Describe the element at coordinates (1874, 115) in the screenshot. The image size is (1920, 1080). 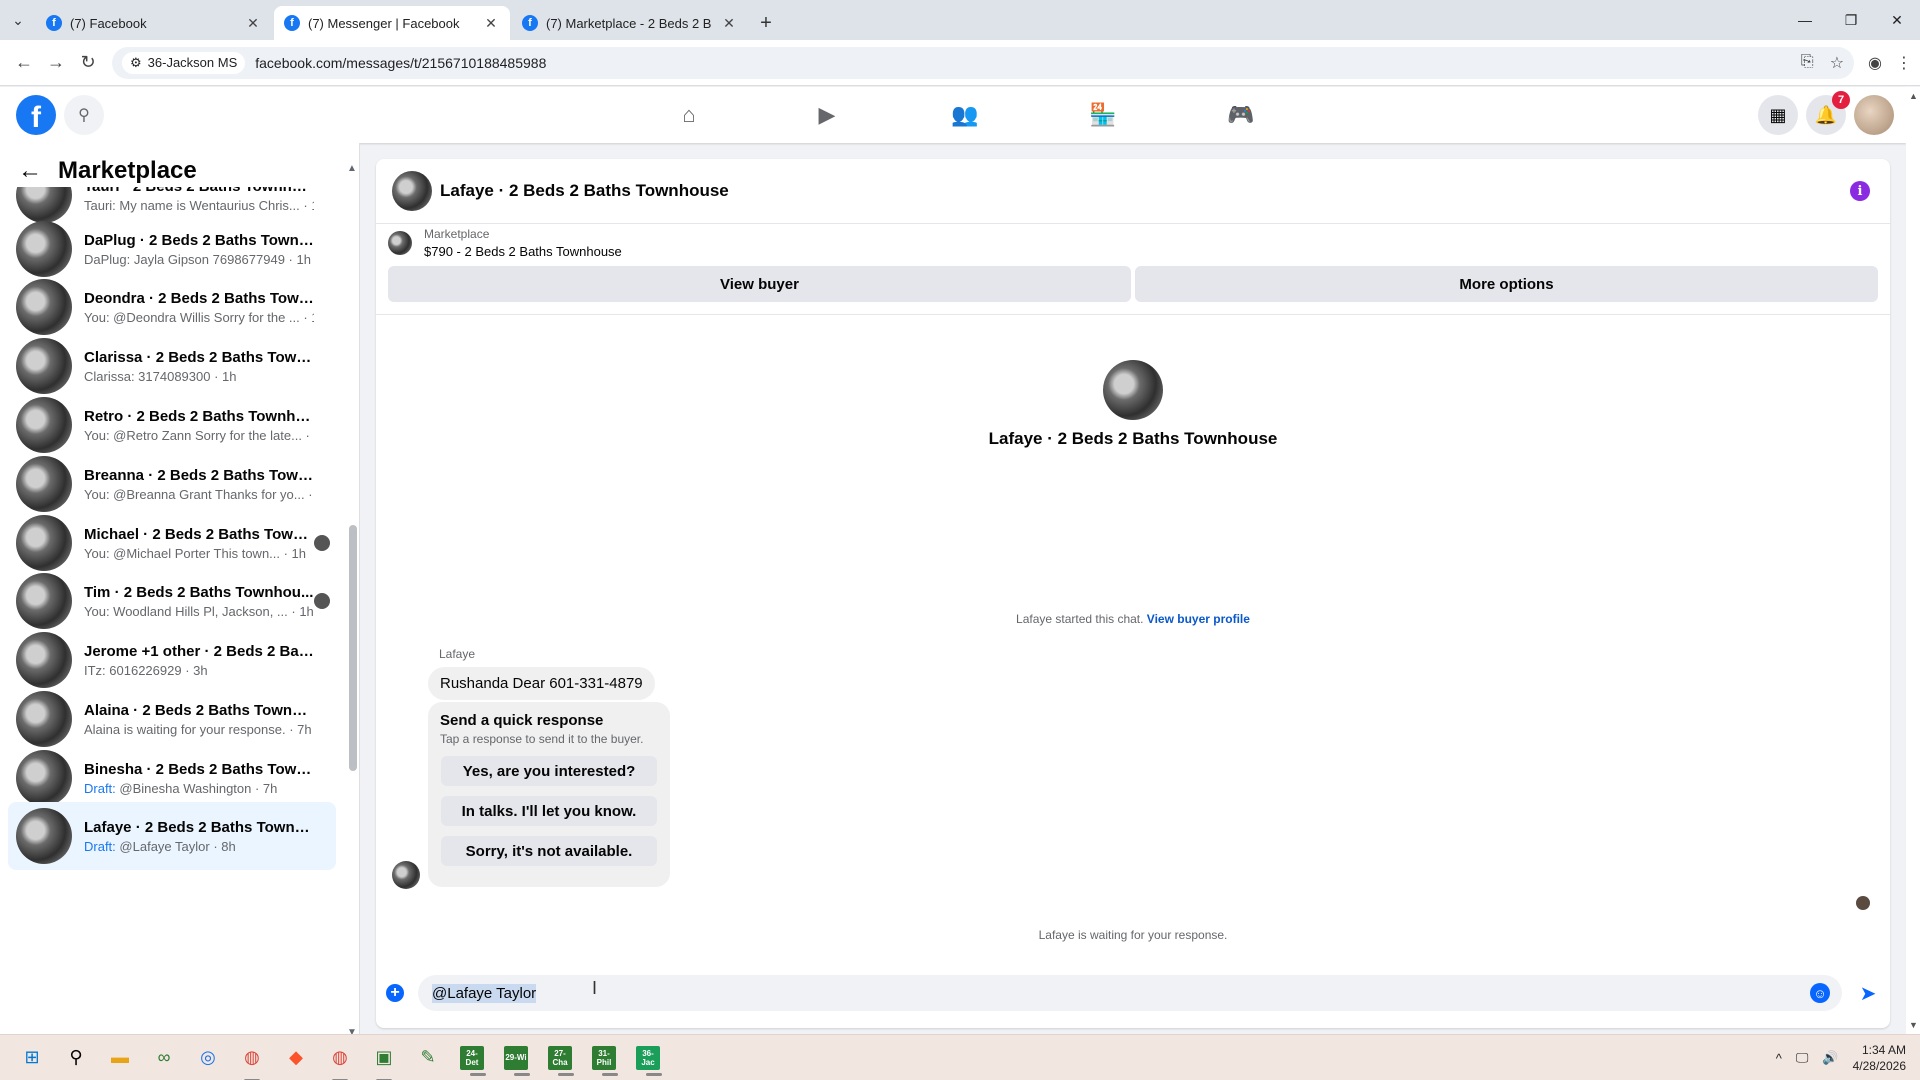
I see `account-avatar` at that location.